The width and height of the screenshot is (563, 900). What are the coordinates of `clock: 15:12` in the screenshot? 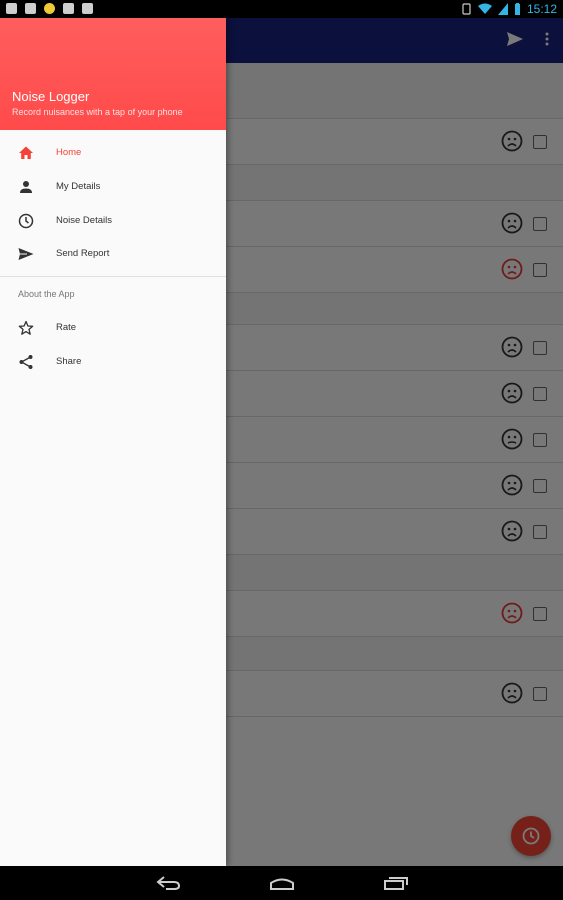 It's located at (541, 9).